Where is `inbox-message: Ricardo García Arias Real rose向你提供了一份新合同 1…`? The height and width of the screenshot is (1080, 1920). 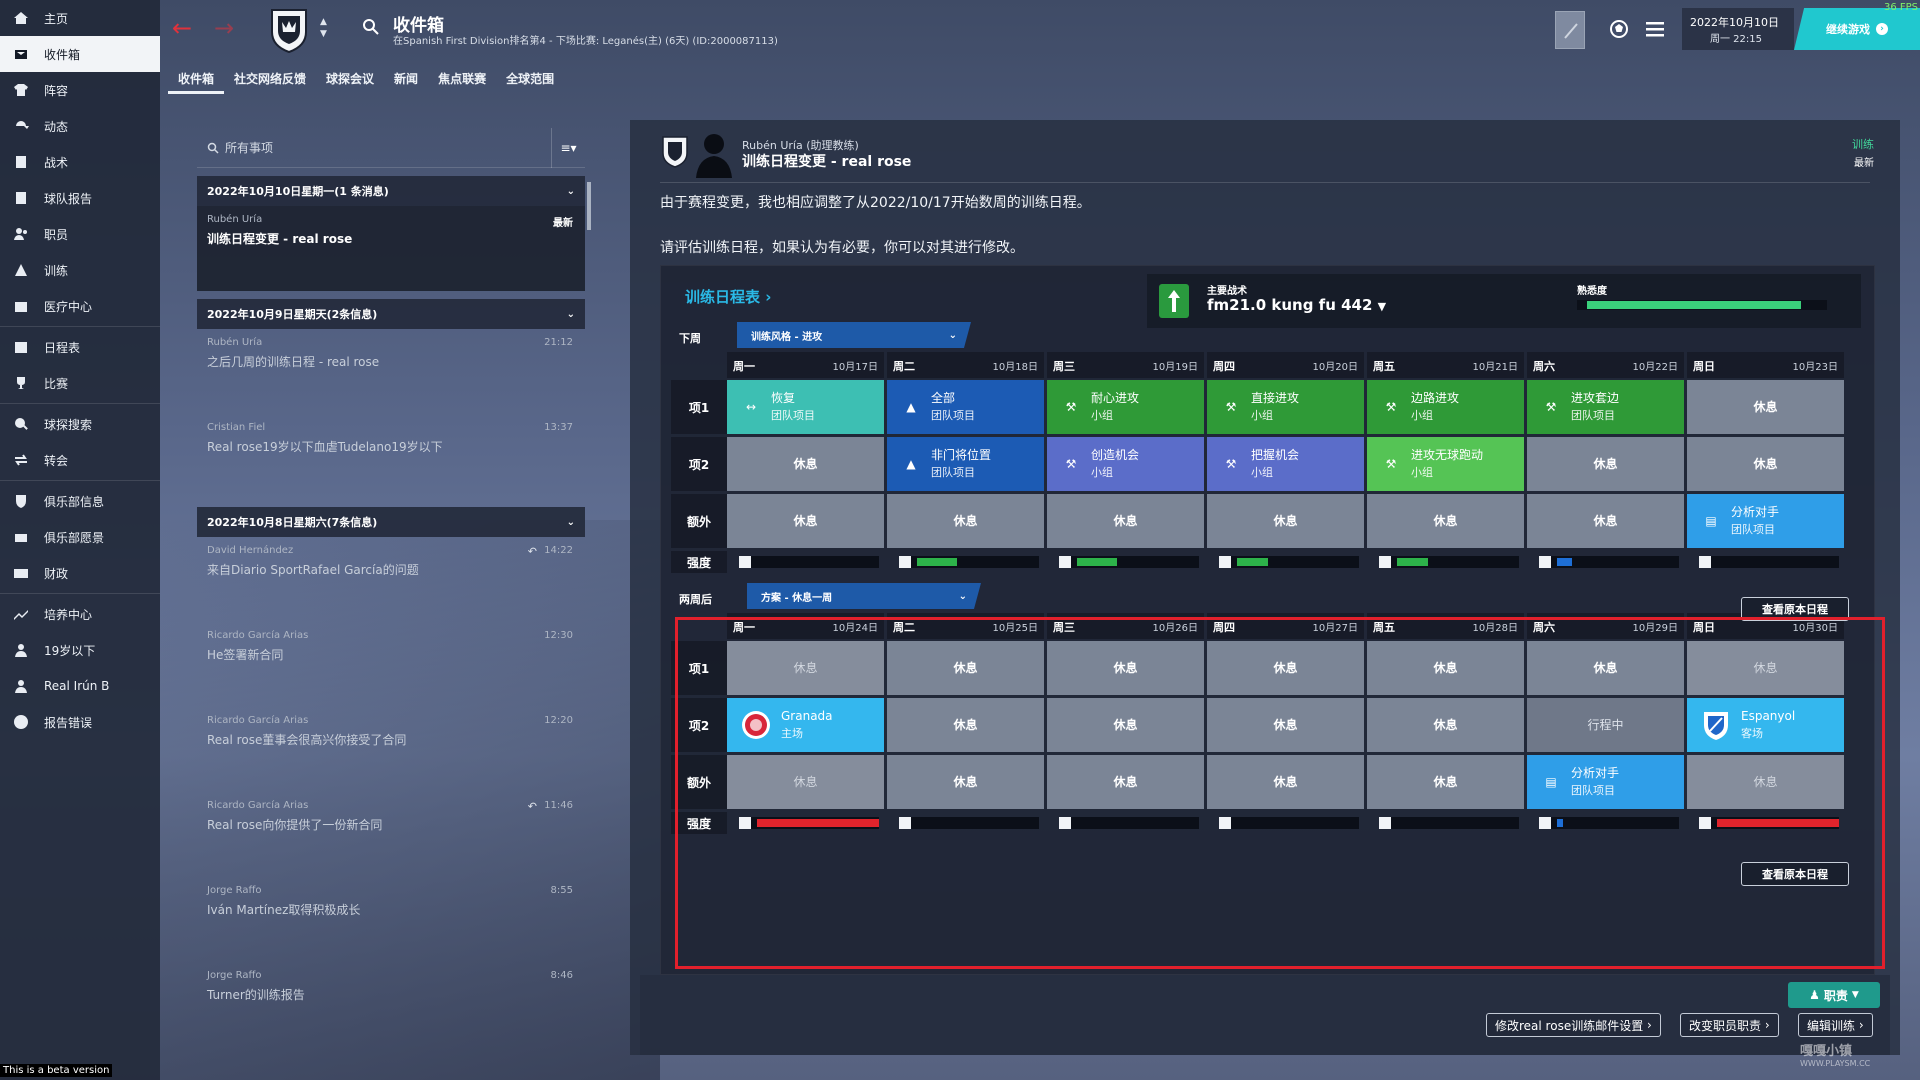 inbox-message: Ricardo García Arias Real rose向你提供了一份新合同 1… is located at coordinates (391, 834).